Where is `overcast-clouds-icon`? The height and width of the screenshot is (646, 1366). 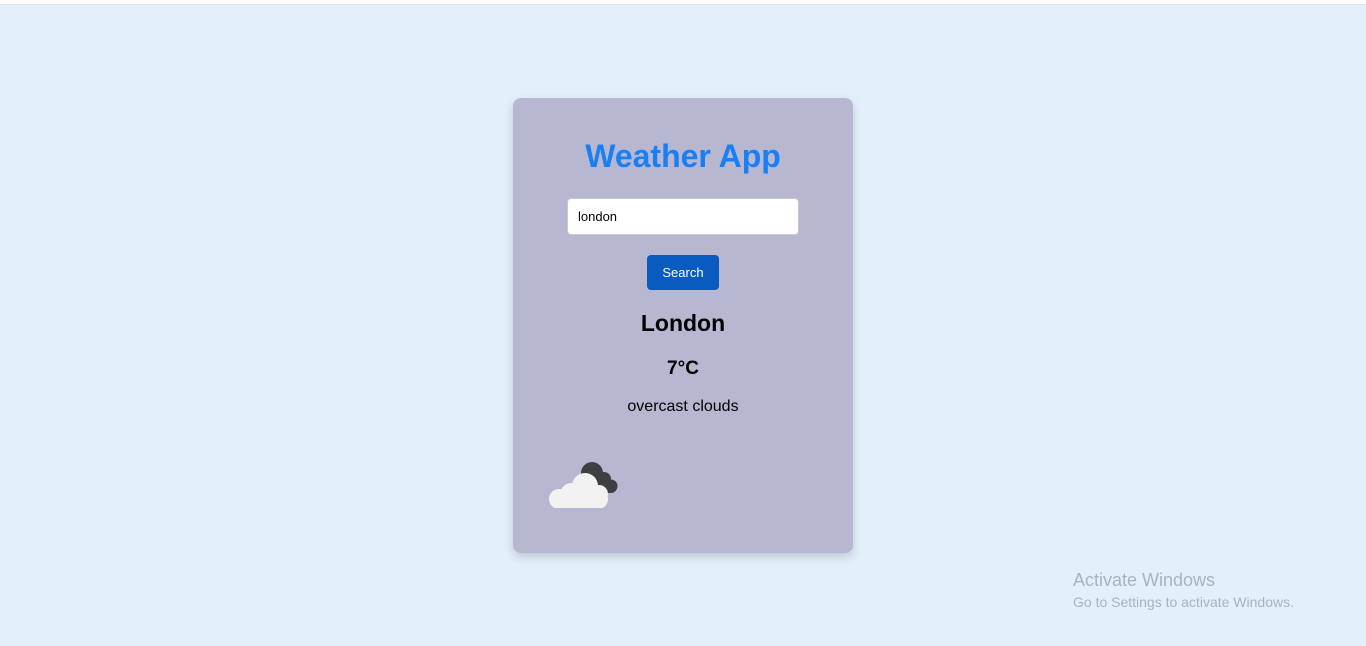
overcast-clouds-icon is located at coordinates (583, 485).